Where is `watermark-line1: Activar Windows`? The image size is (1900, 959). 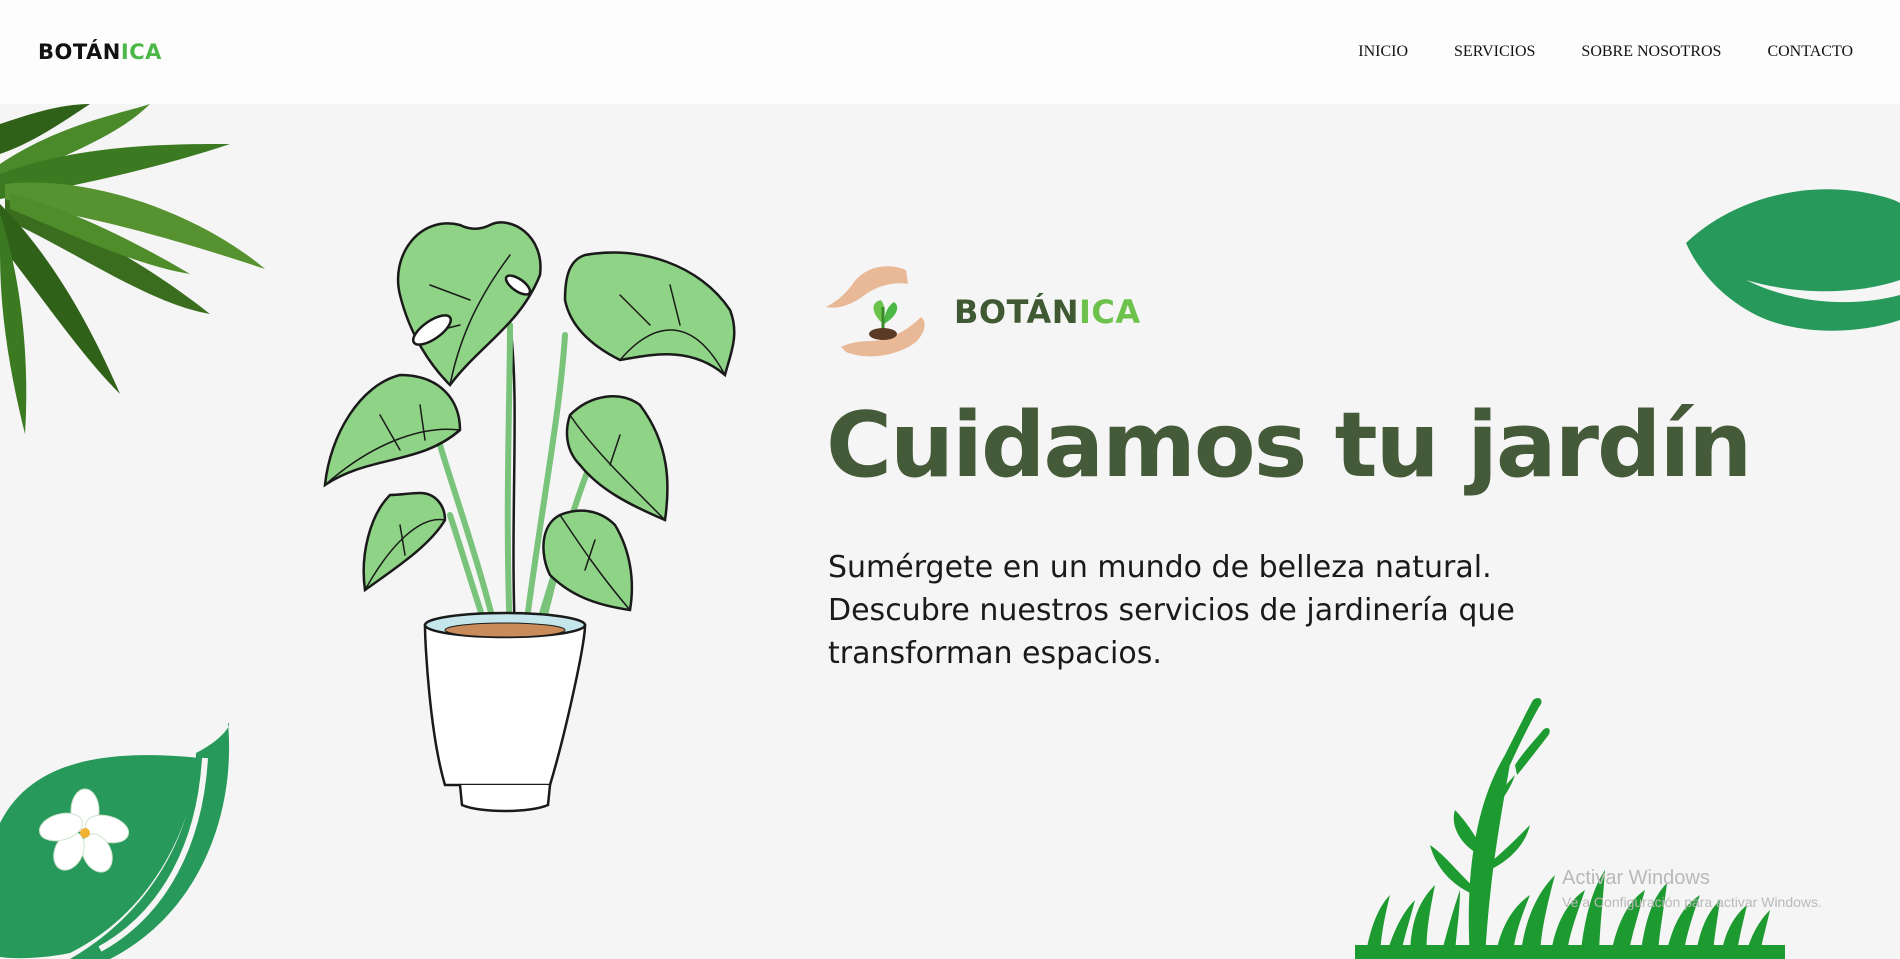
watermark-line1: Activar Windows is located at coordinates (1636, 878).